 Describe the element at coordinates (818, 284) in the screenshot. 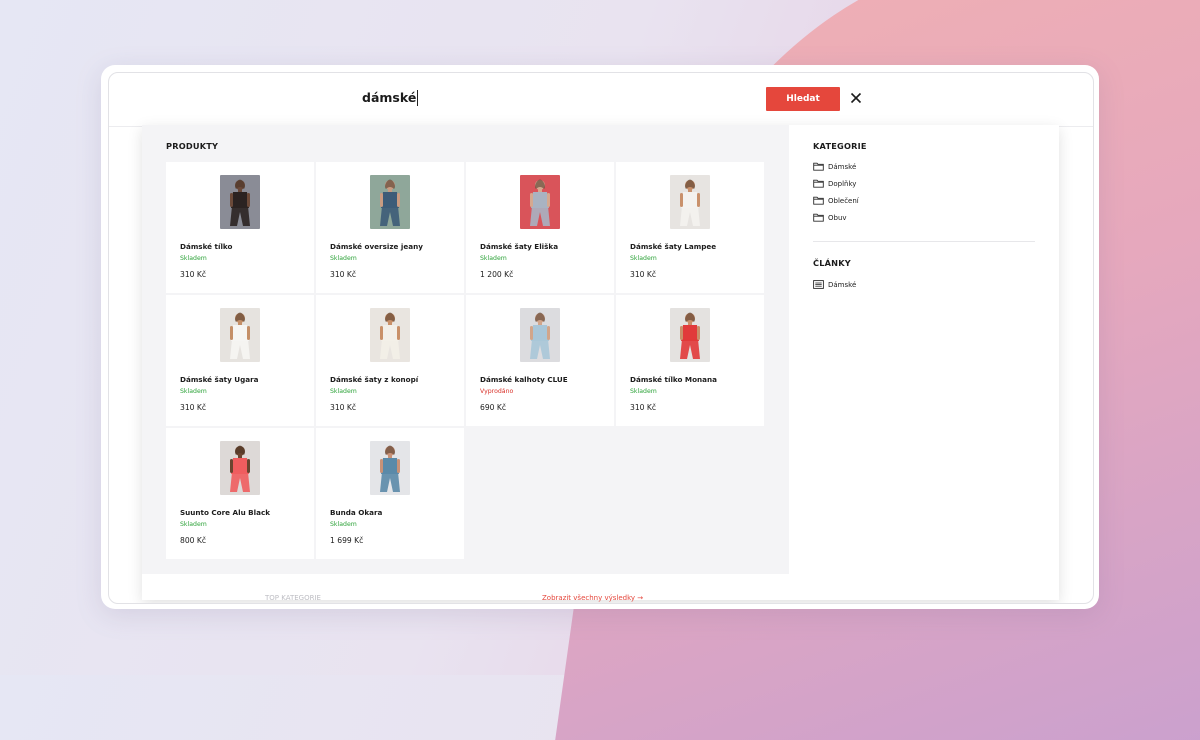

I see `article-icon` at that location.